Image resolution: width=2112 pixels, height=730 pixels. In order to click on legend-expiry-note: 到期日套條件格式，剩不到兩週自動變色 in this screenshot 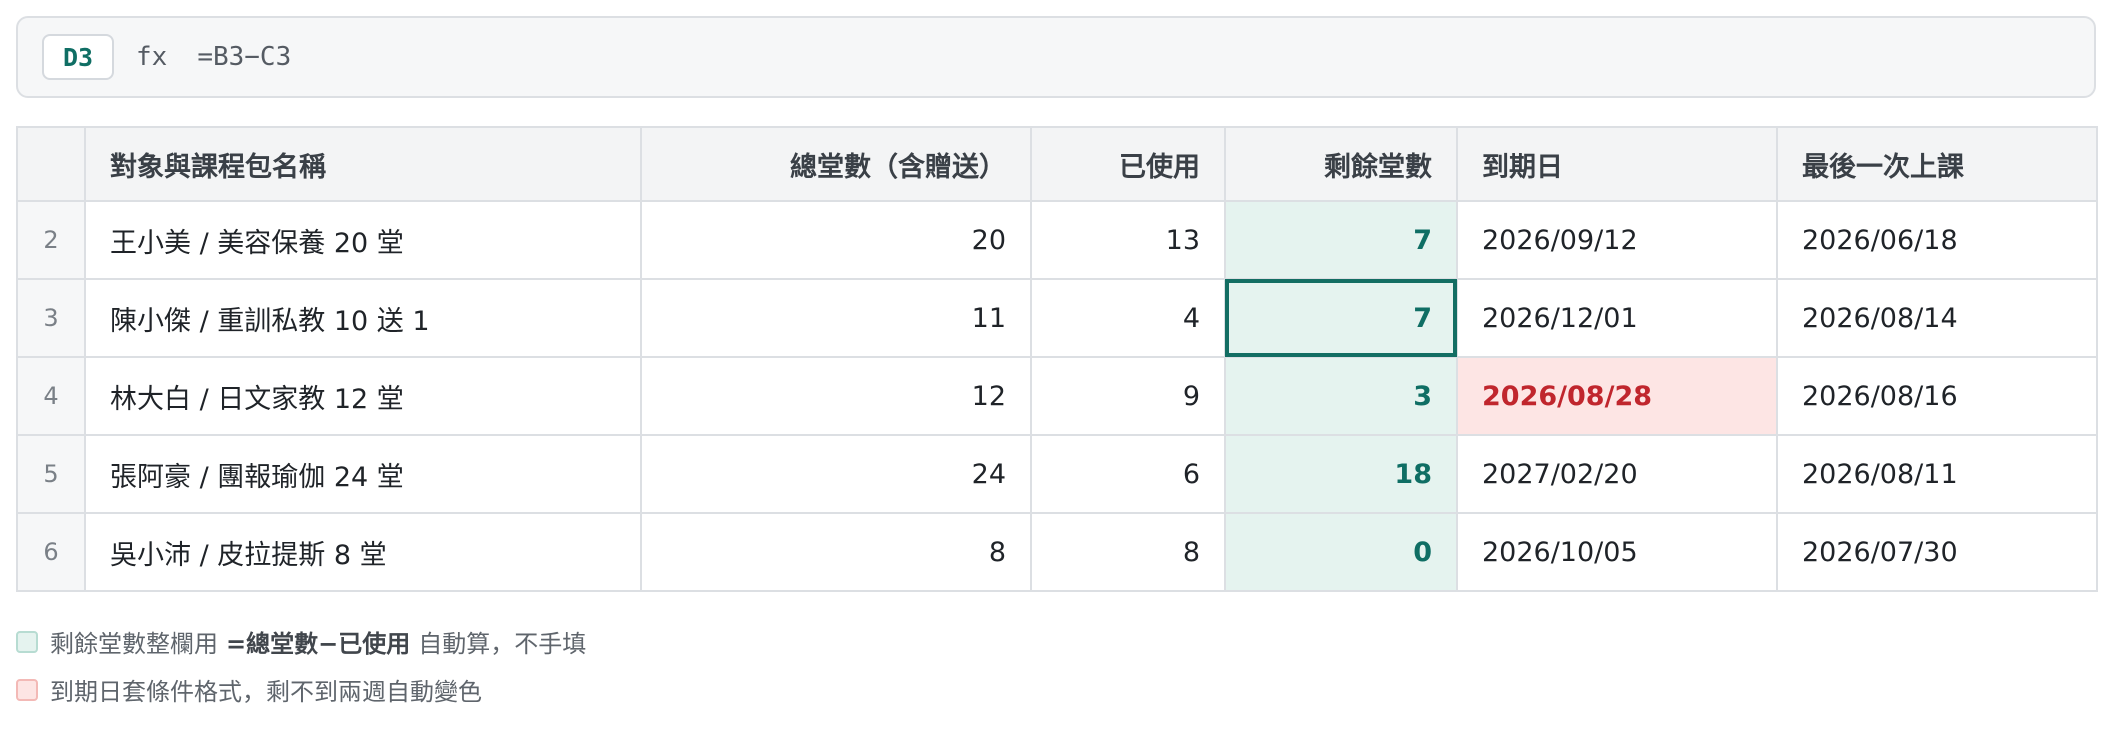, I will do `click(266, 692)`.